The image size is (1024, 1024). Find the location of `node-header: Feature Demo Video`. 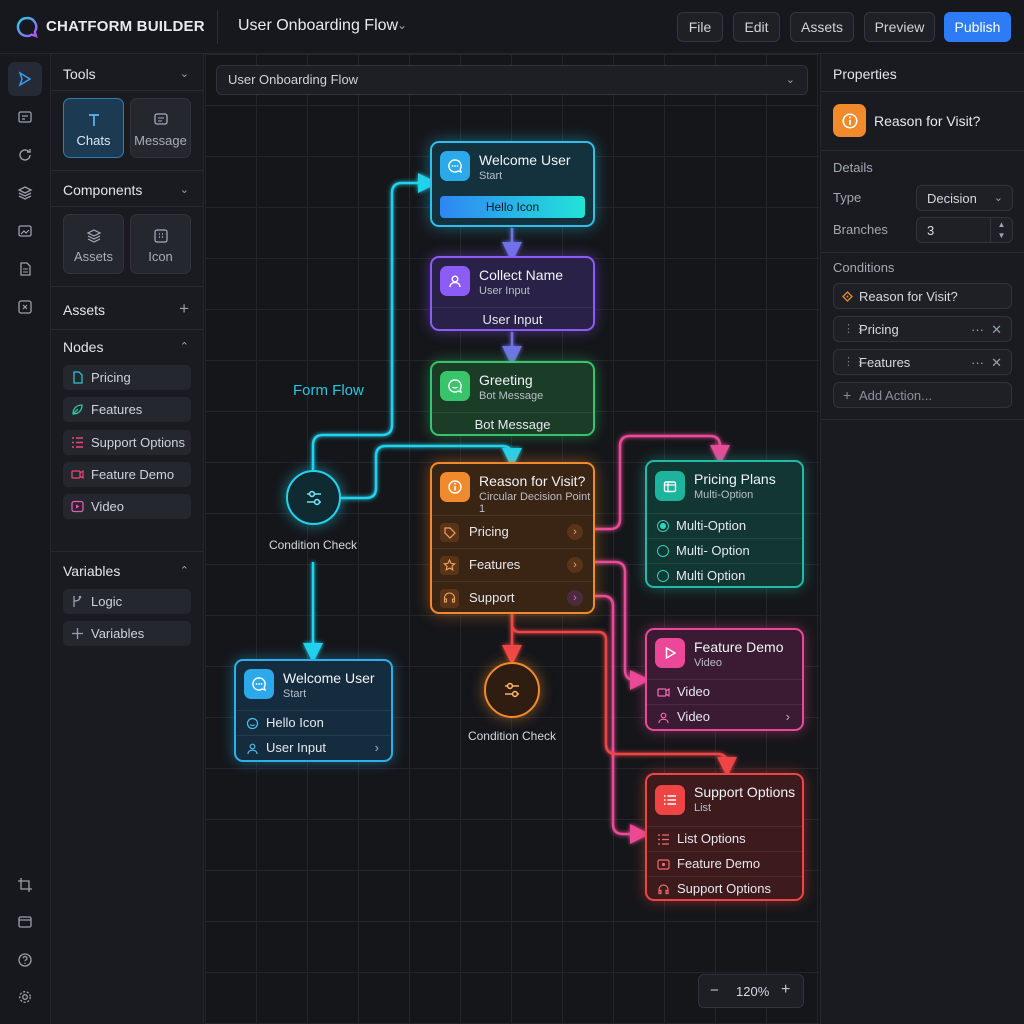

node-header: Feature Demo Video is located at coordinates (724, 654).